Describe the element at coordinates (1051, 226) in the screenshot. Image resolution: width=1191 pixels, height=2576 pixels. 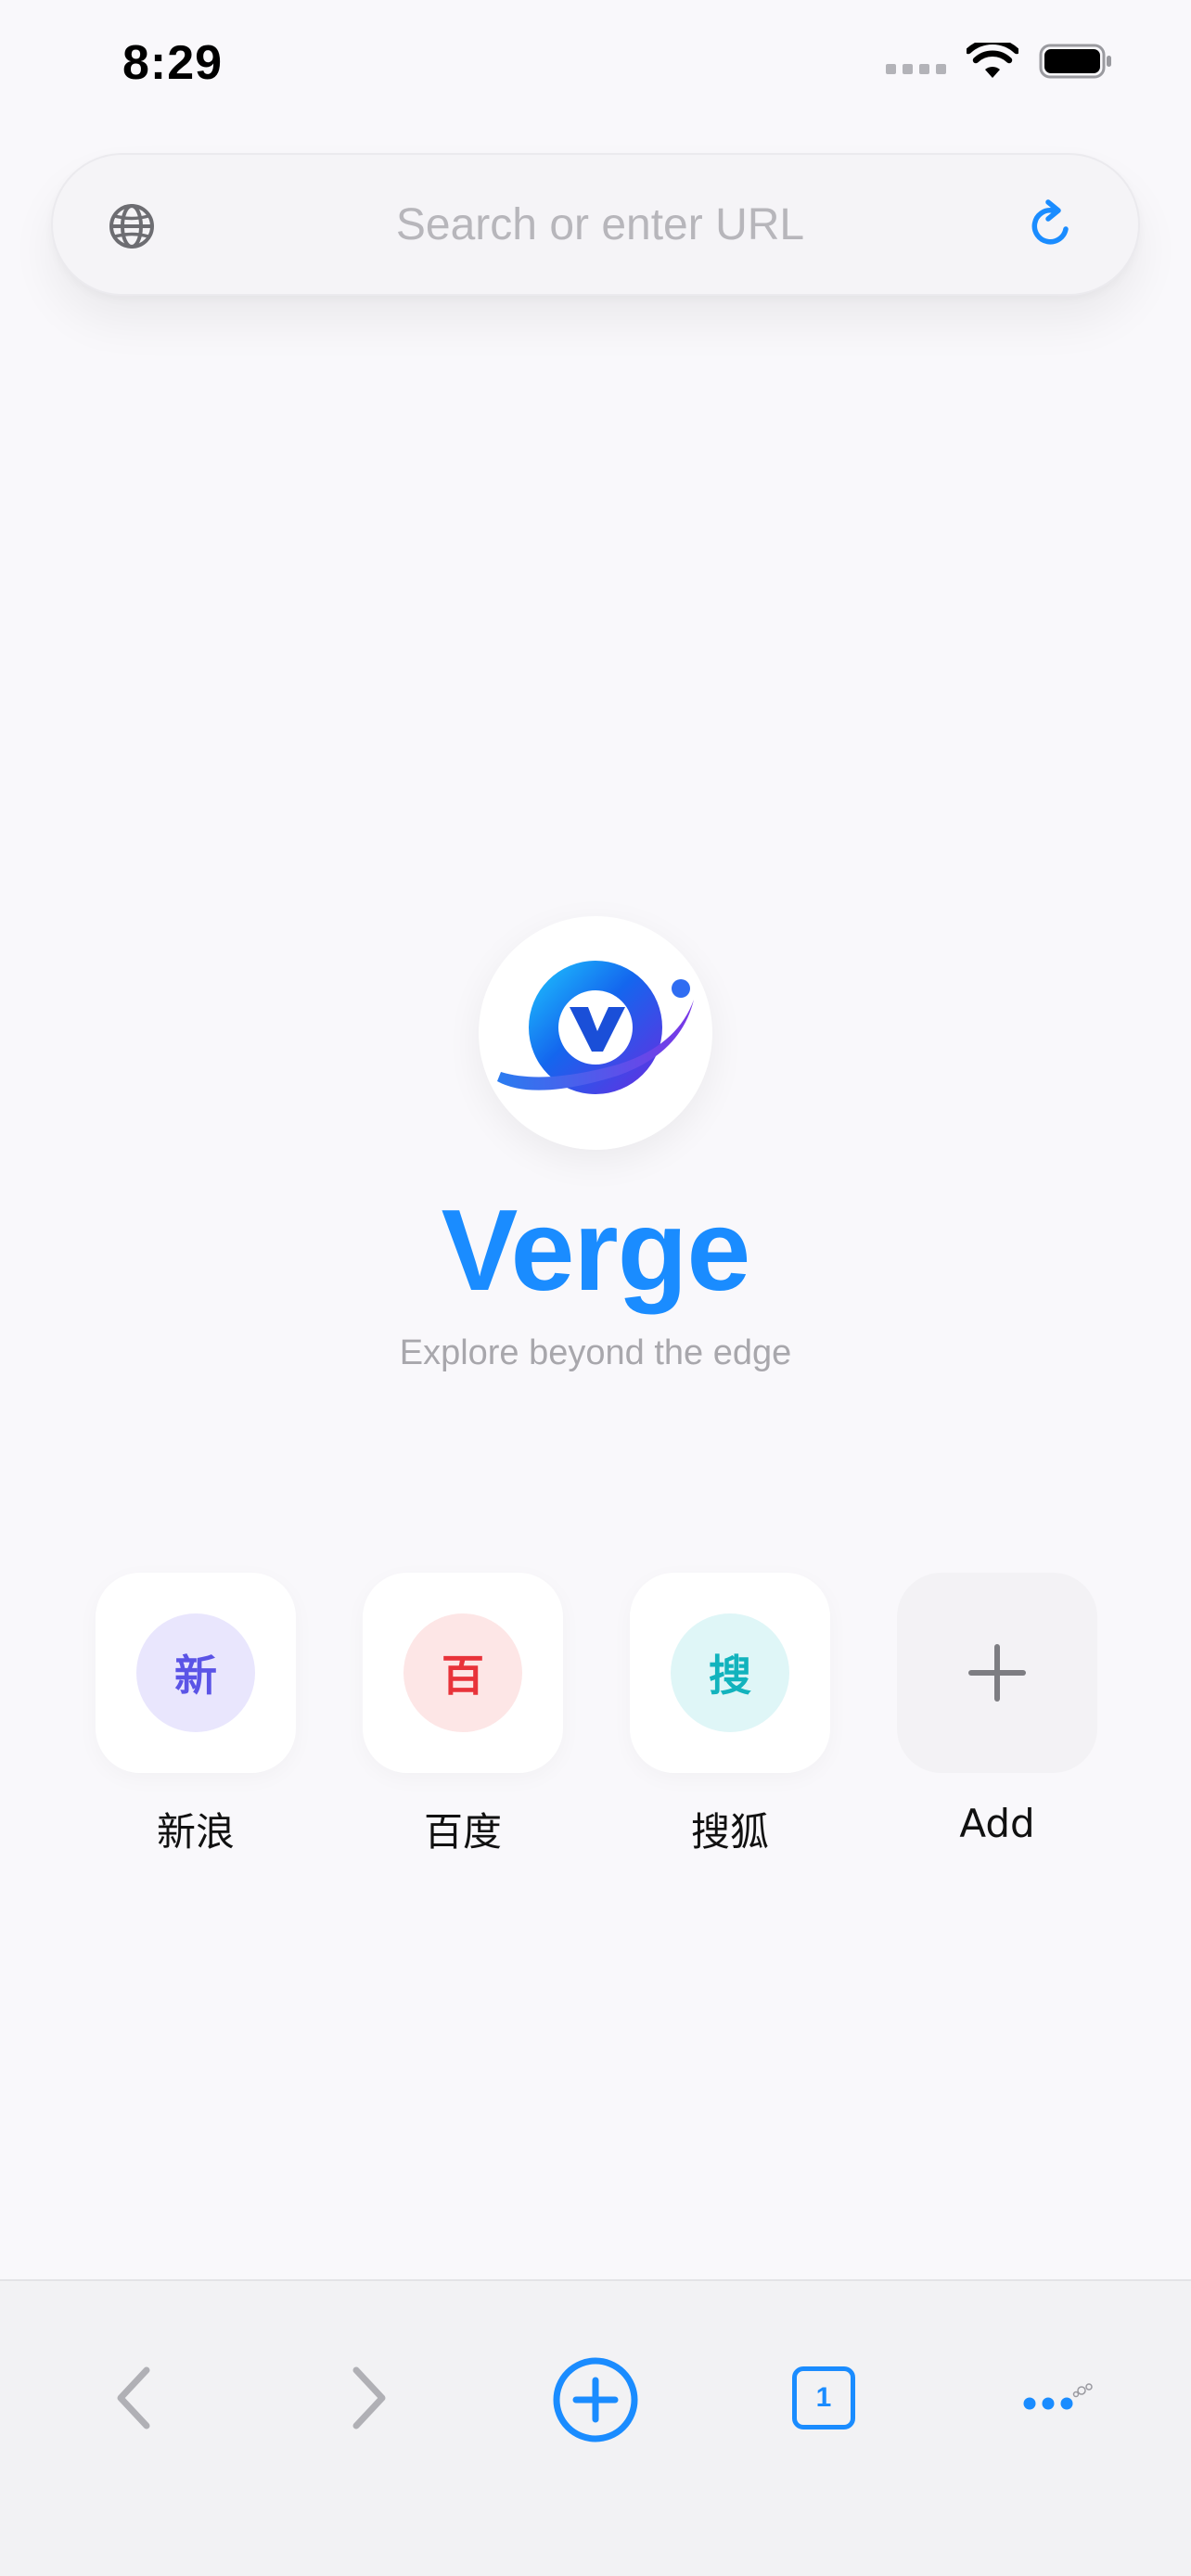
I see `reload-icon` at that location.